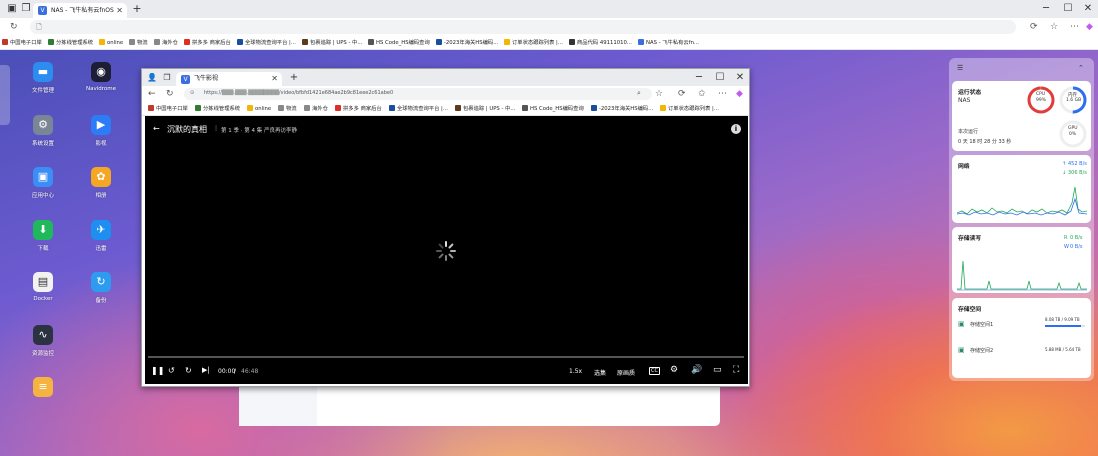 The image size is (1098, 456). Describe the element at coordinates (1081, 68) in the screenshot. I see `collapse-widgets-icon: ⌃` at that location.